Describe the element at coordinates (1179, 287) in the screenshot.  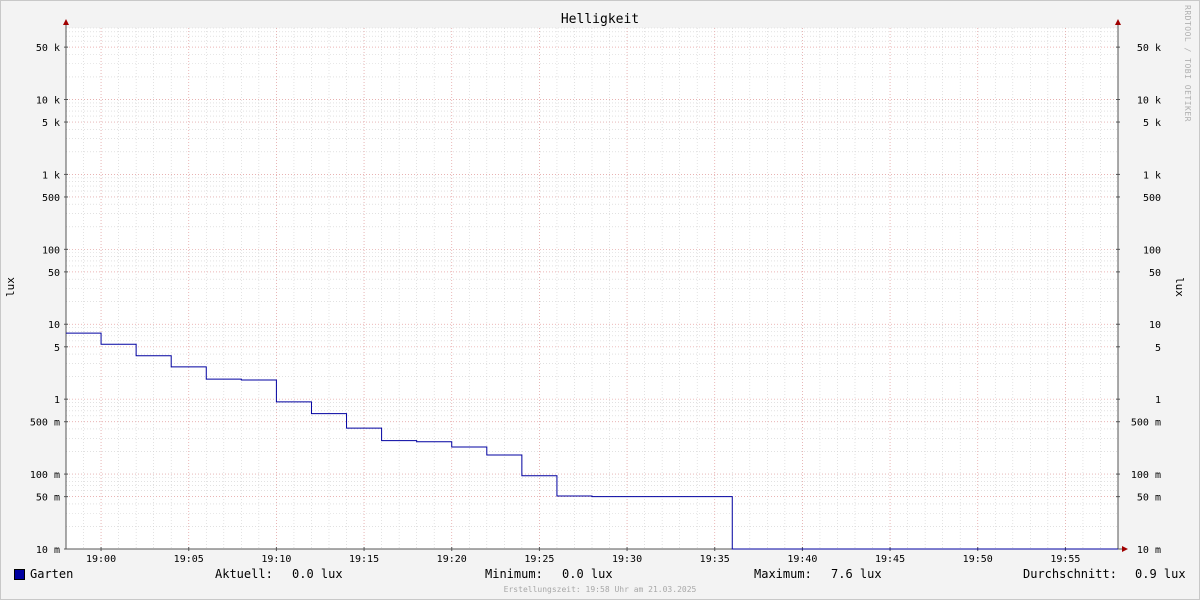
I see `y-axis-label-right: lux` at that location.